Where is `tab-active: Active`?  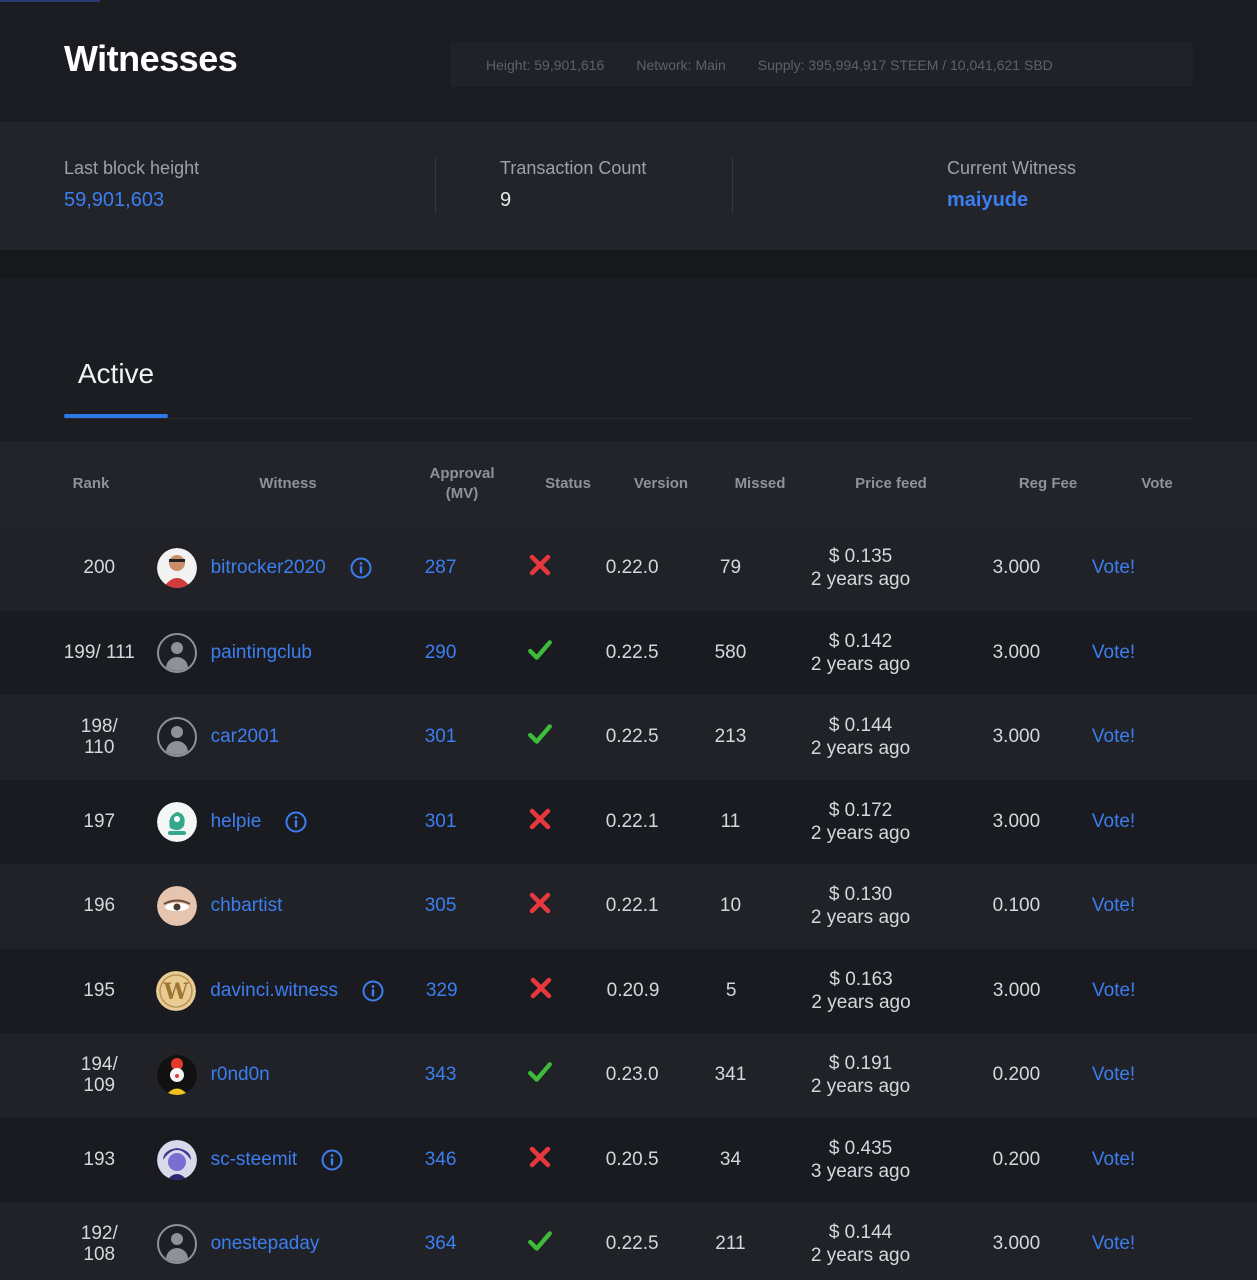
tab-active: Active is located at coordinates (116, 374).